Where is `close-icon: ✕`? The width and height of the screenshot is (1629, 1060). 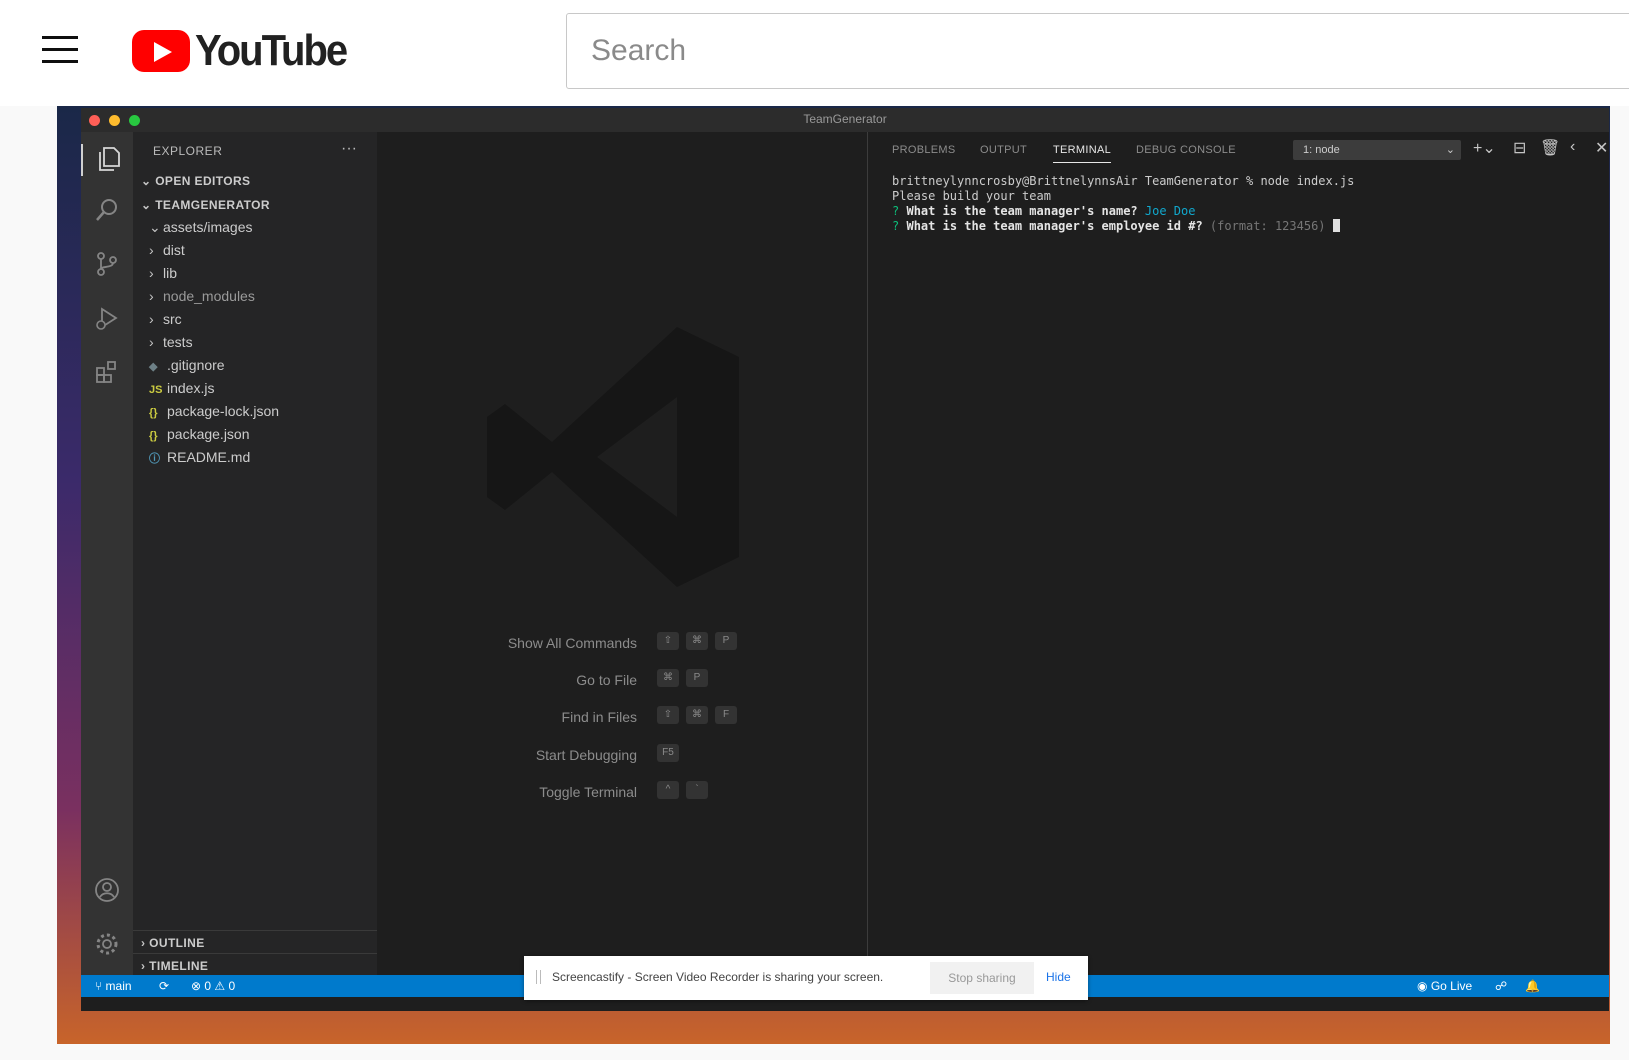
close-icon: ✕ is located at coordinates (1601, 148).